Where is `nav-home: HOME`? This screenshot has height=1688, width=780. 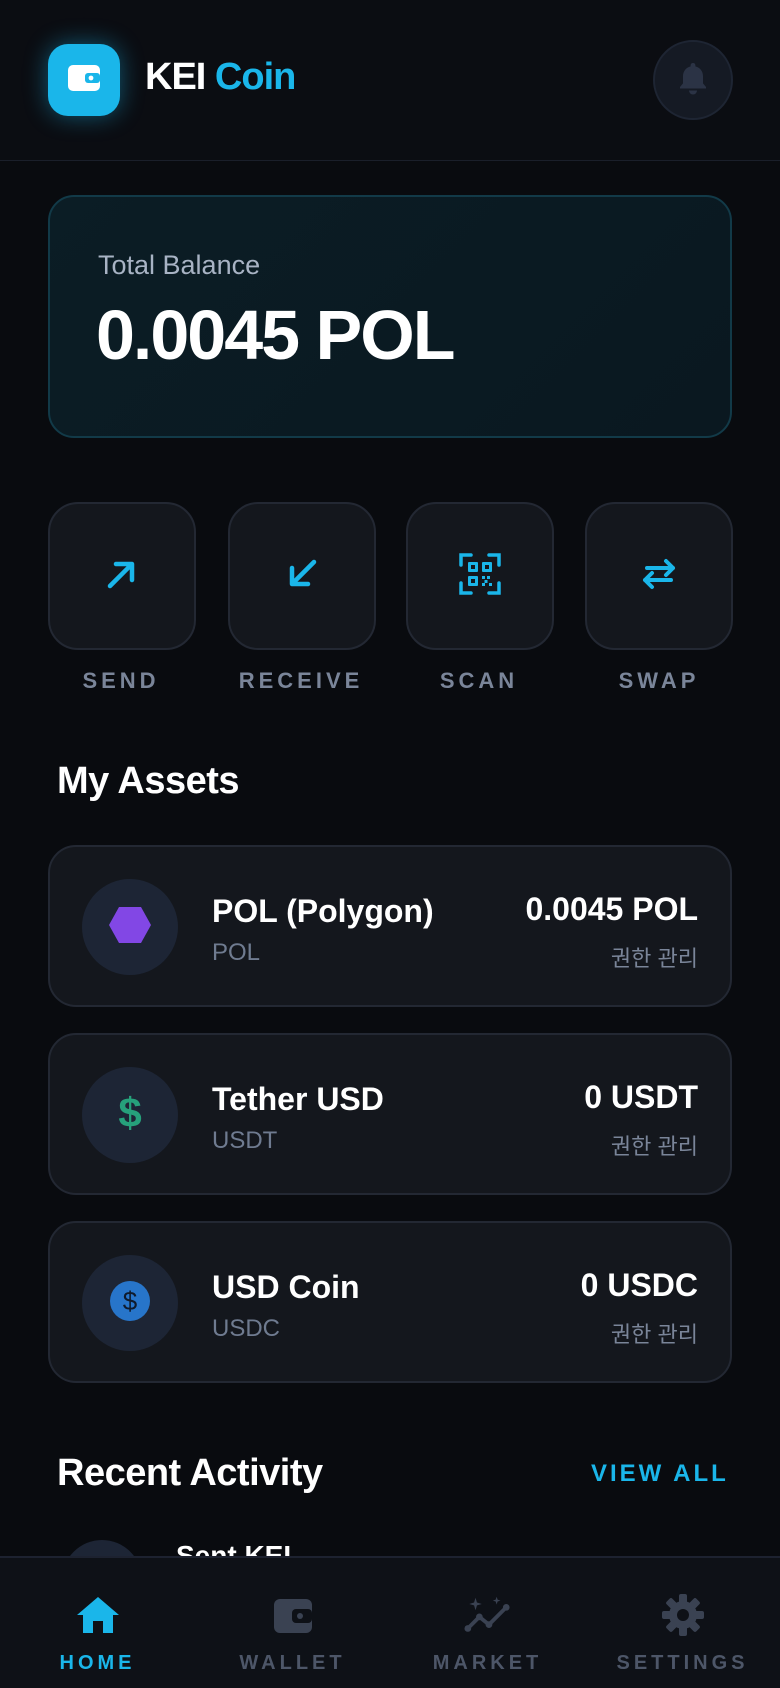 nav-home: HOME is located at coordinates (97, 1623).